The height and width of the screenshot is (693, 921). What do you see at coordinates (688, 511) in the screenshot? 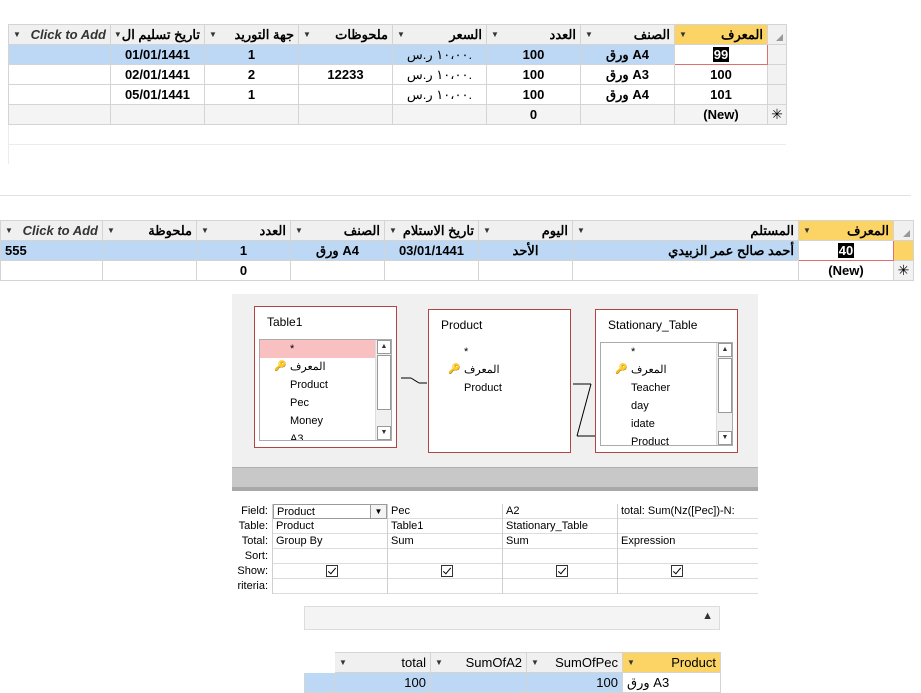
I see `field-cell: total: Sum(Nz([Pec])-N:` at bounding box center [688, 511].